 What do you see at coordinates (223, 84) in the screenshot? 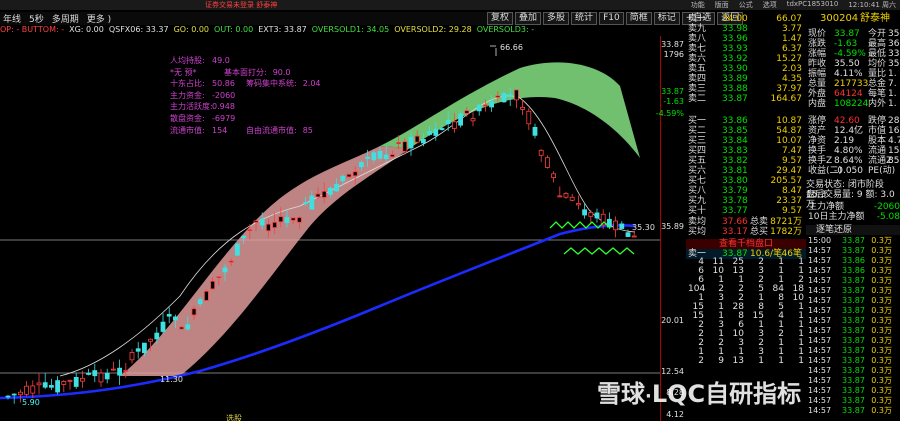
I see `info-value: 50.86` at bounding box center [223, 84].